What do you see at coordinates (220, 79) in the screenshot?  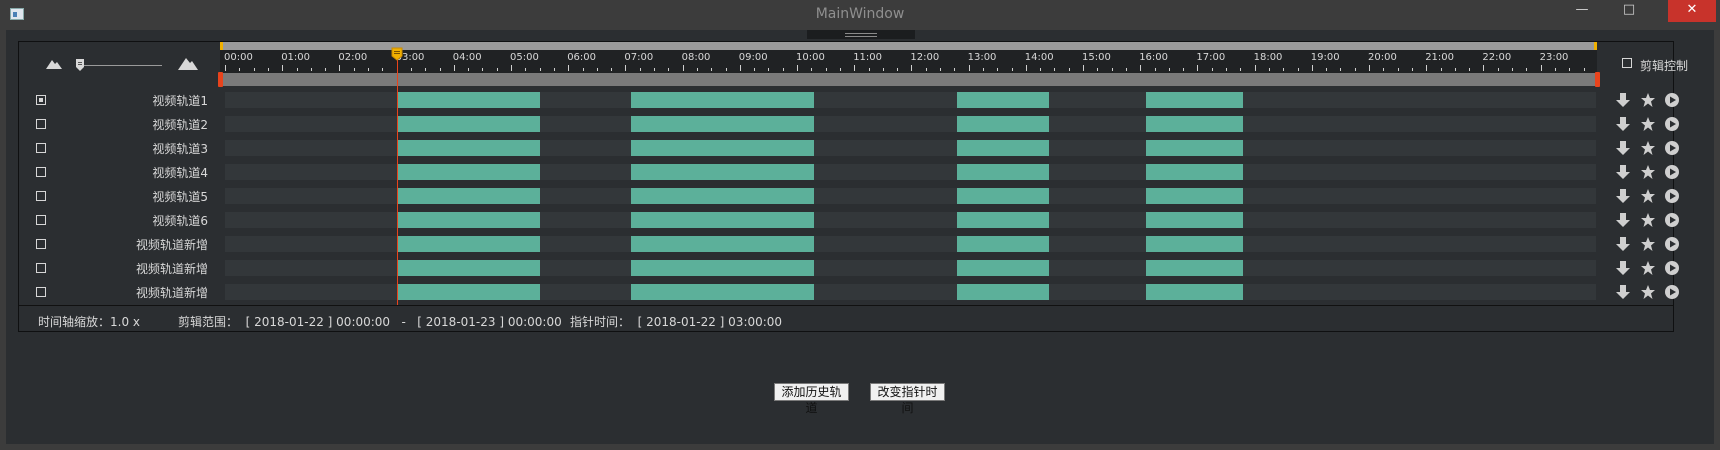 I see `clip-range-start-handle` at bounding box center [220, 79].